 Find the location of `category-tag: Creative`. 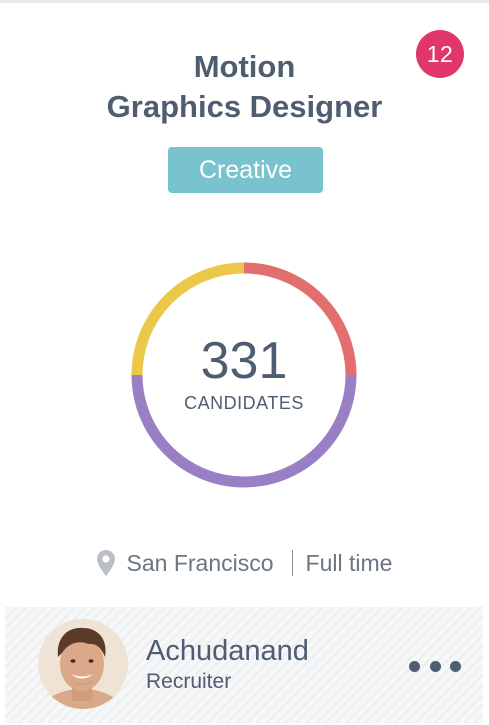

category-tag: Creative is located at coordinates (245, 170).